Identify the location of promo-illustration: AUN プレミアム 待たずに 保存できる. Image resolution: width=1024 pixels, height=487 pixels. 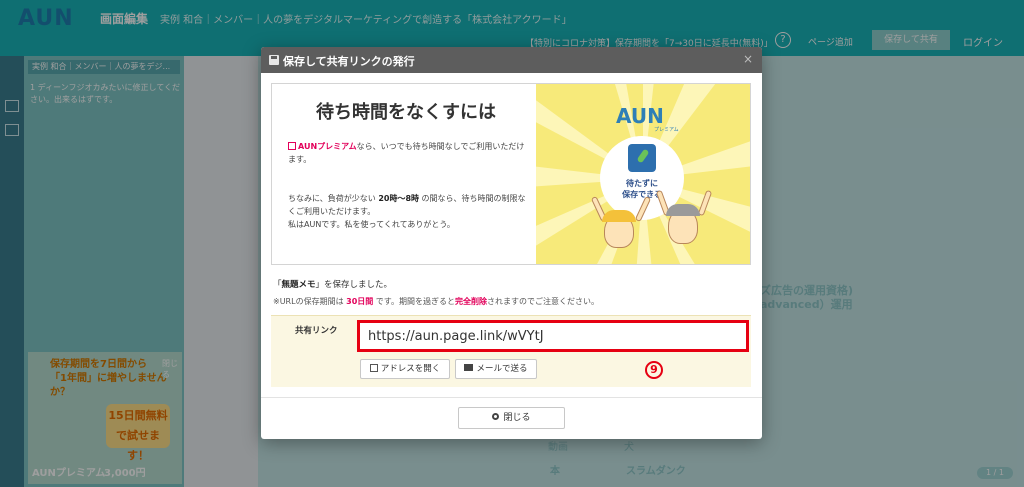
(643, 174).